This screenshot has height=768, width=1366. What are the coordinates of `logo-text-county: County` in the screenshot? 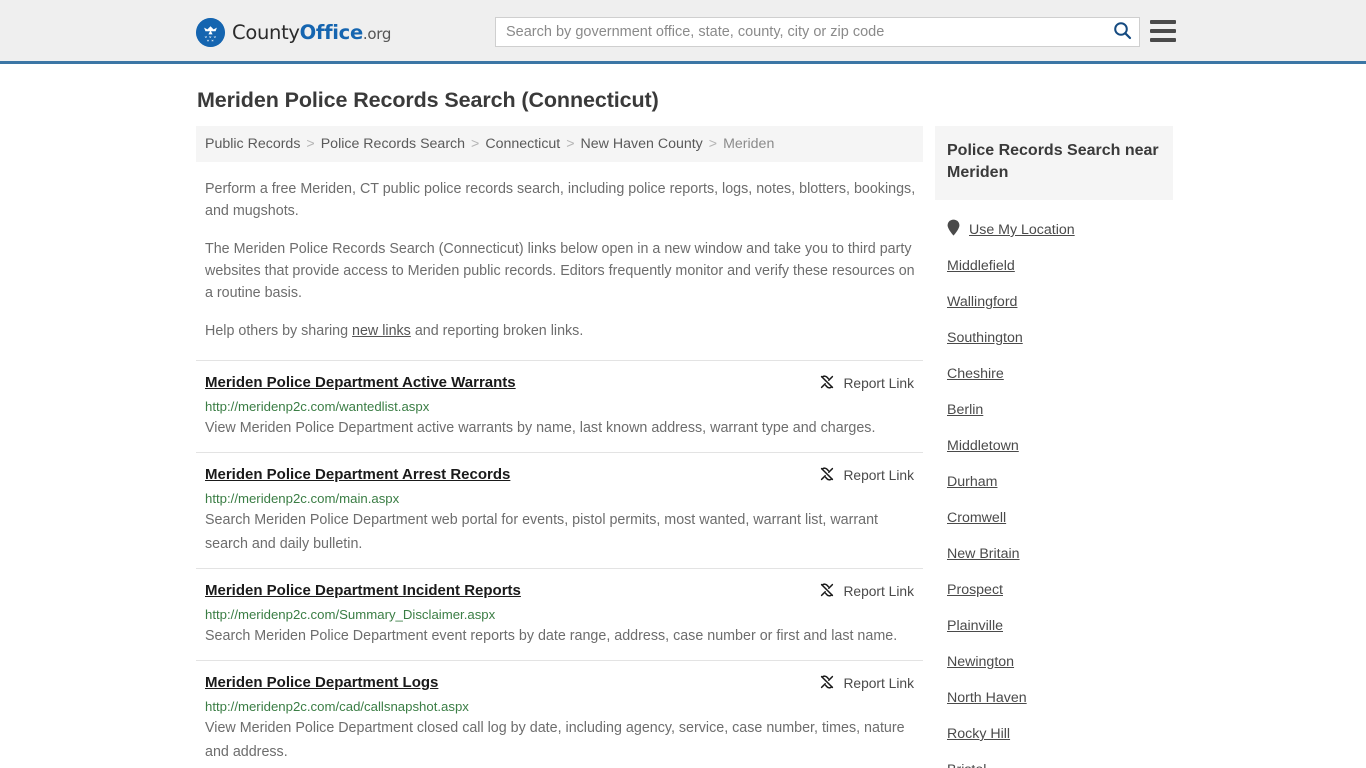 It's located at (266, 32).